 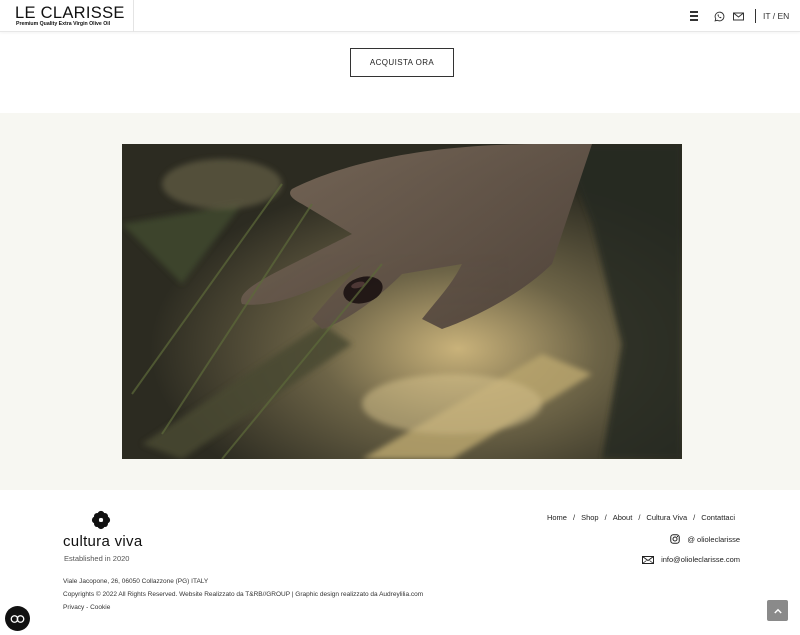 I want to click on privacy-link: Privacy, so click(x=73, y=607).